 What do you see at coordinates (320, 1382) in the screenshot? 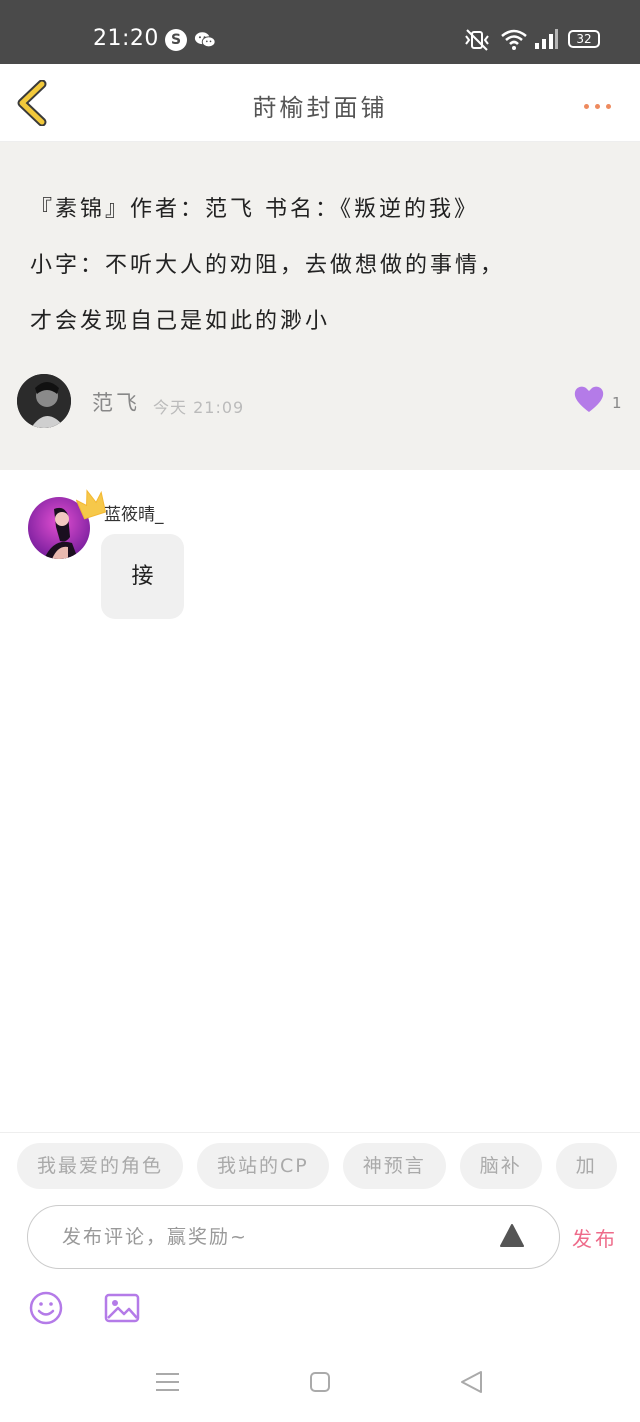
I see `nav-home-icon` at bounding box center [320, 1382].